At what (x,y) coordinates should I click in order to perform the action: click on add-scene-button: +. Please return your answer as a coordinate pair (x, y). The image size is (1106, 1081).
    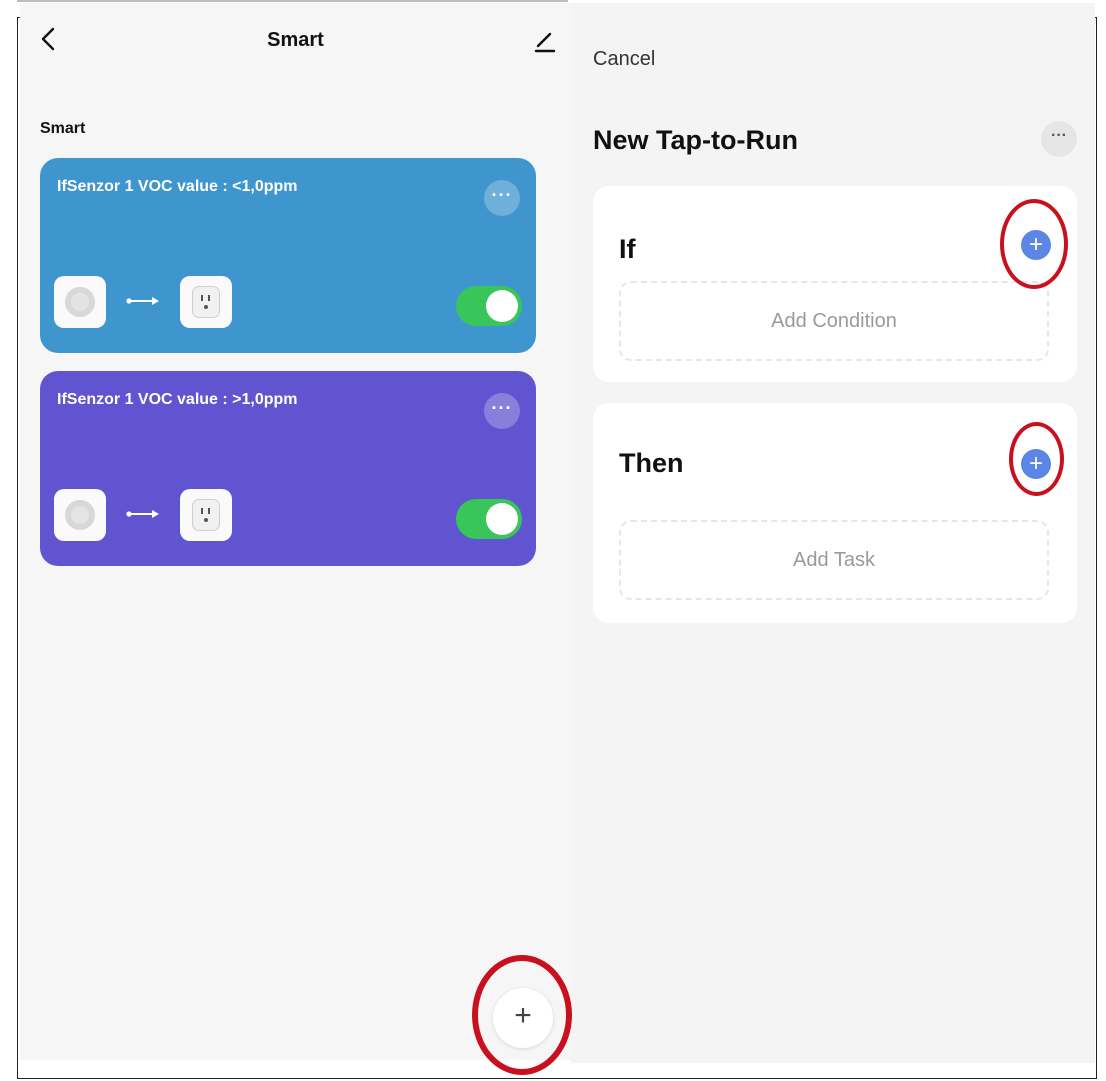
    Looking at the image, I should click on (523, 1018).